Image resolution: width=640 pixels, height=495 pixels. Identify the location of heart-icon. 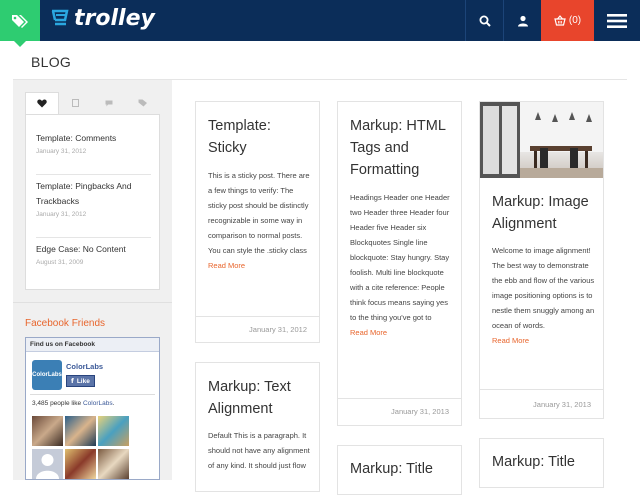
(42, 103).